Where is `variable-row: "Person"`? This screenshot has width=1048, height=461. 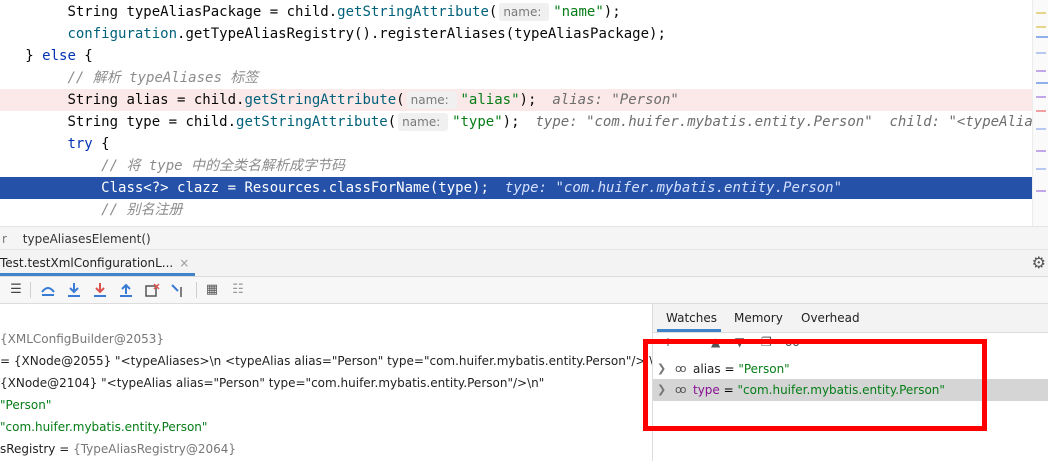
variable-row: "Person" is located at coordinates (326, 405).